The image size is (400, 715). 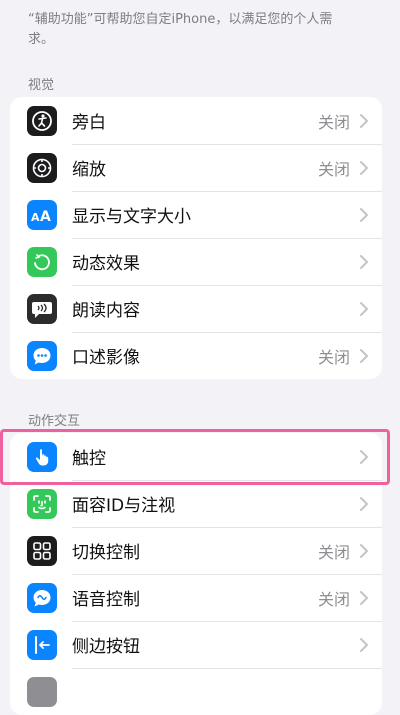 What do you see at coordinates (42, 120) in the screenshot?
I see `voiceover-icon` at bounding box center [42, 120].